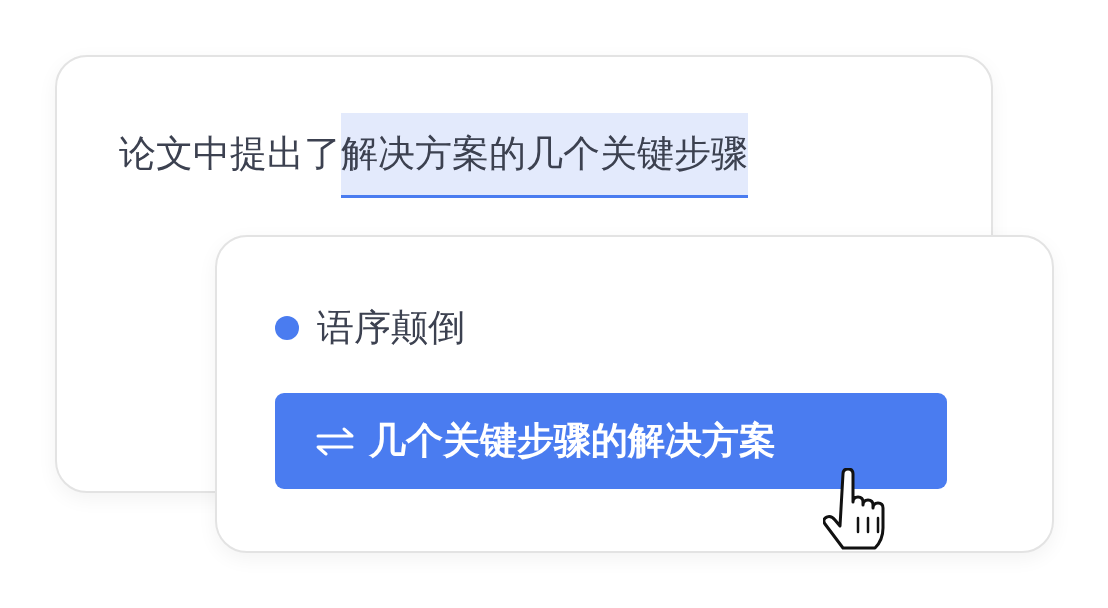  Describe the element at coordinates (335, 441) in the screenshot. I see `swap-icon` at that location.